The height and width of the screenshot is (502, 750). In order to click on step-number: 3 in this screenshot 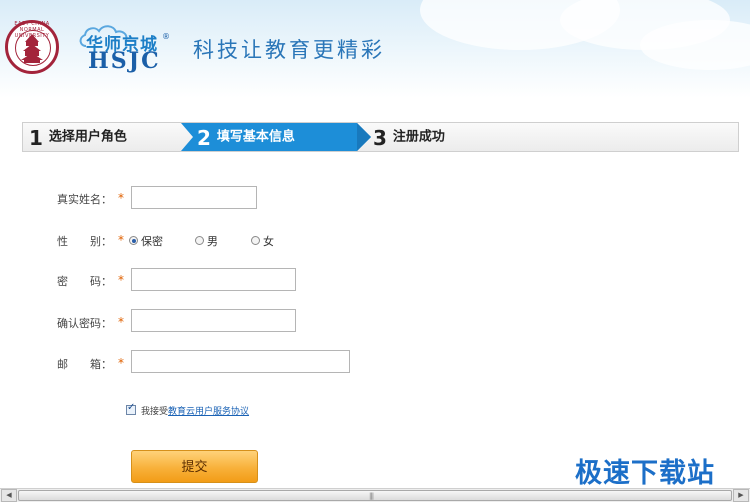, I will do `click(380, 137)`.